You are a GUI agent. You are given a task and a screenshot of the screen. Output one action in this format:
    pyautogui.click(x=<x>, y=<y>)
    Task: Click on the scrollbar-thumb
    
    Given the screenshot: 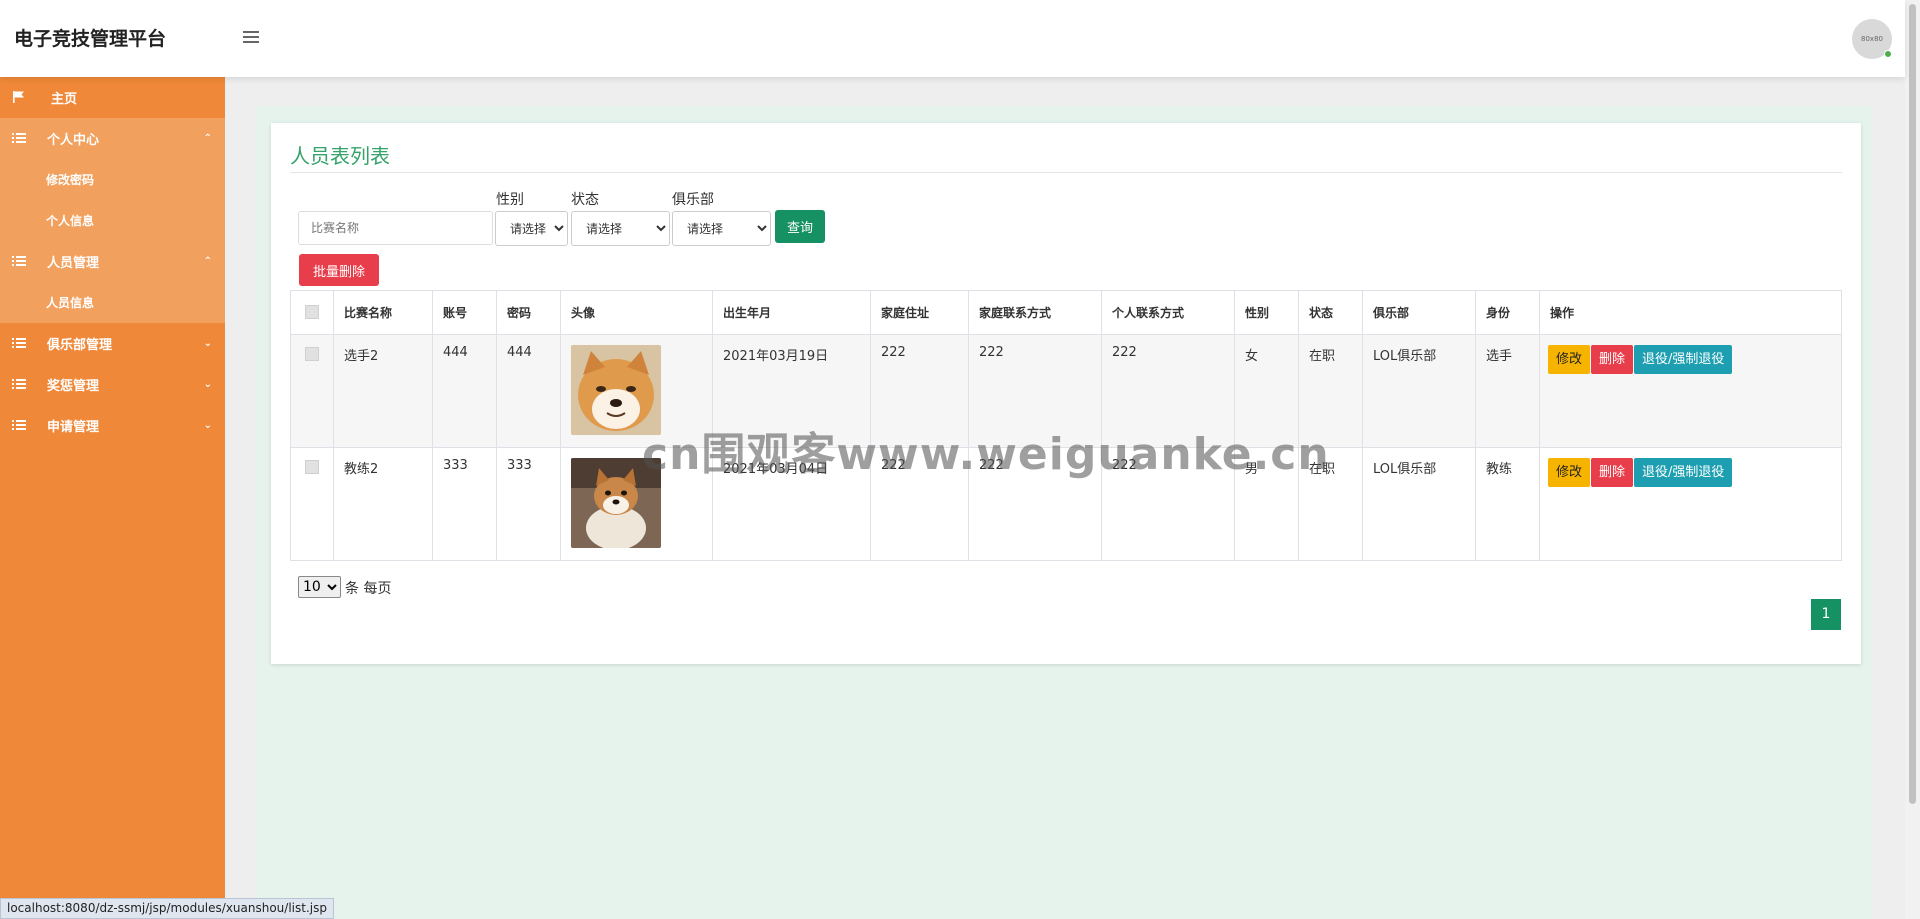 What is the action you would take?
    pyautogui.click(x=1912, y=404)
    